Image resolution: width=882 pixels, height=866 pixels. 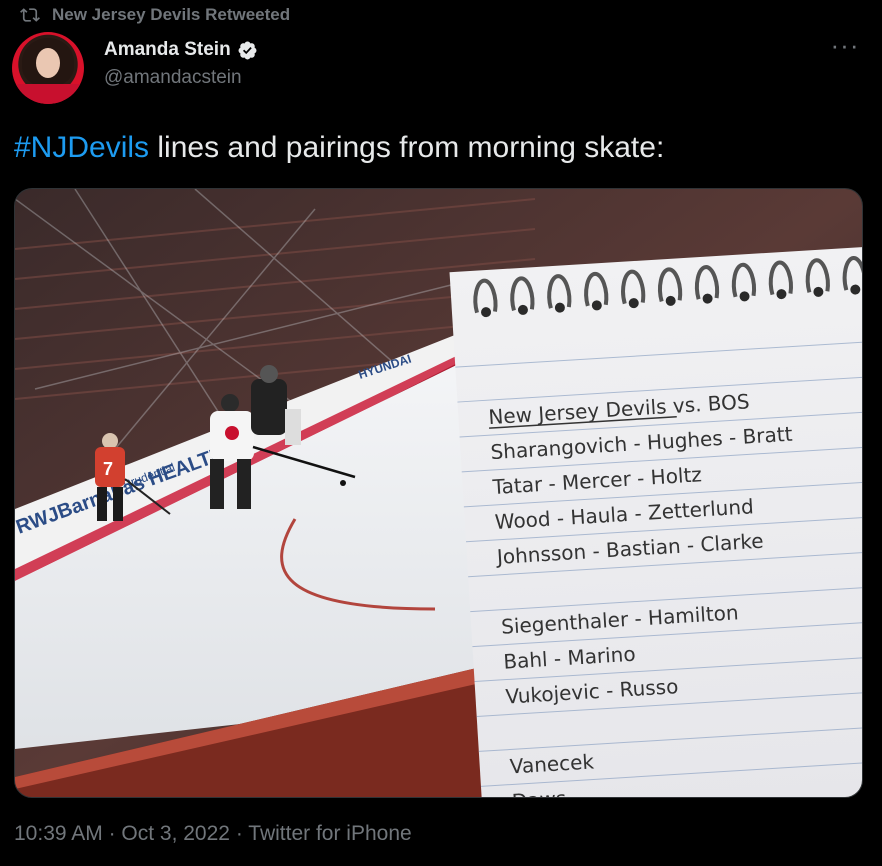 I want to click on author-name-row: Amanda Stein, so click(x=181, y=50).